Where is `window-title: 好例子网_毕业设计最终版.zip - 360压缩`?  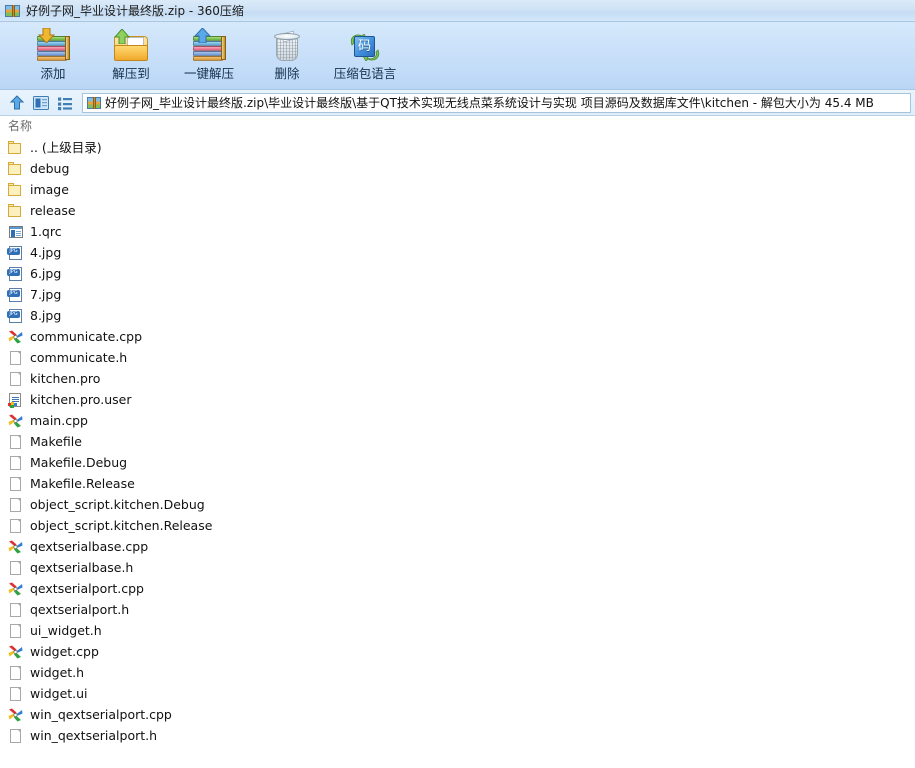
window-title: 好例子网_毕业设计最终版.zip - 360压缩 is located at coordinates (135, 10).